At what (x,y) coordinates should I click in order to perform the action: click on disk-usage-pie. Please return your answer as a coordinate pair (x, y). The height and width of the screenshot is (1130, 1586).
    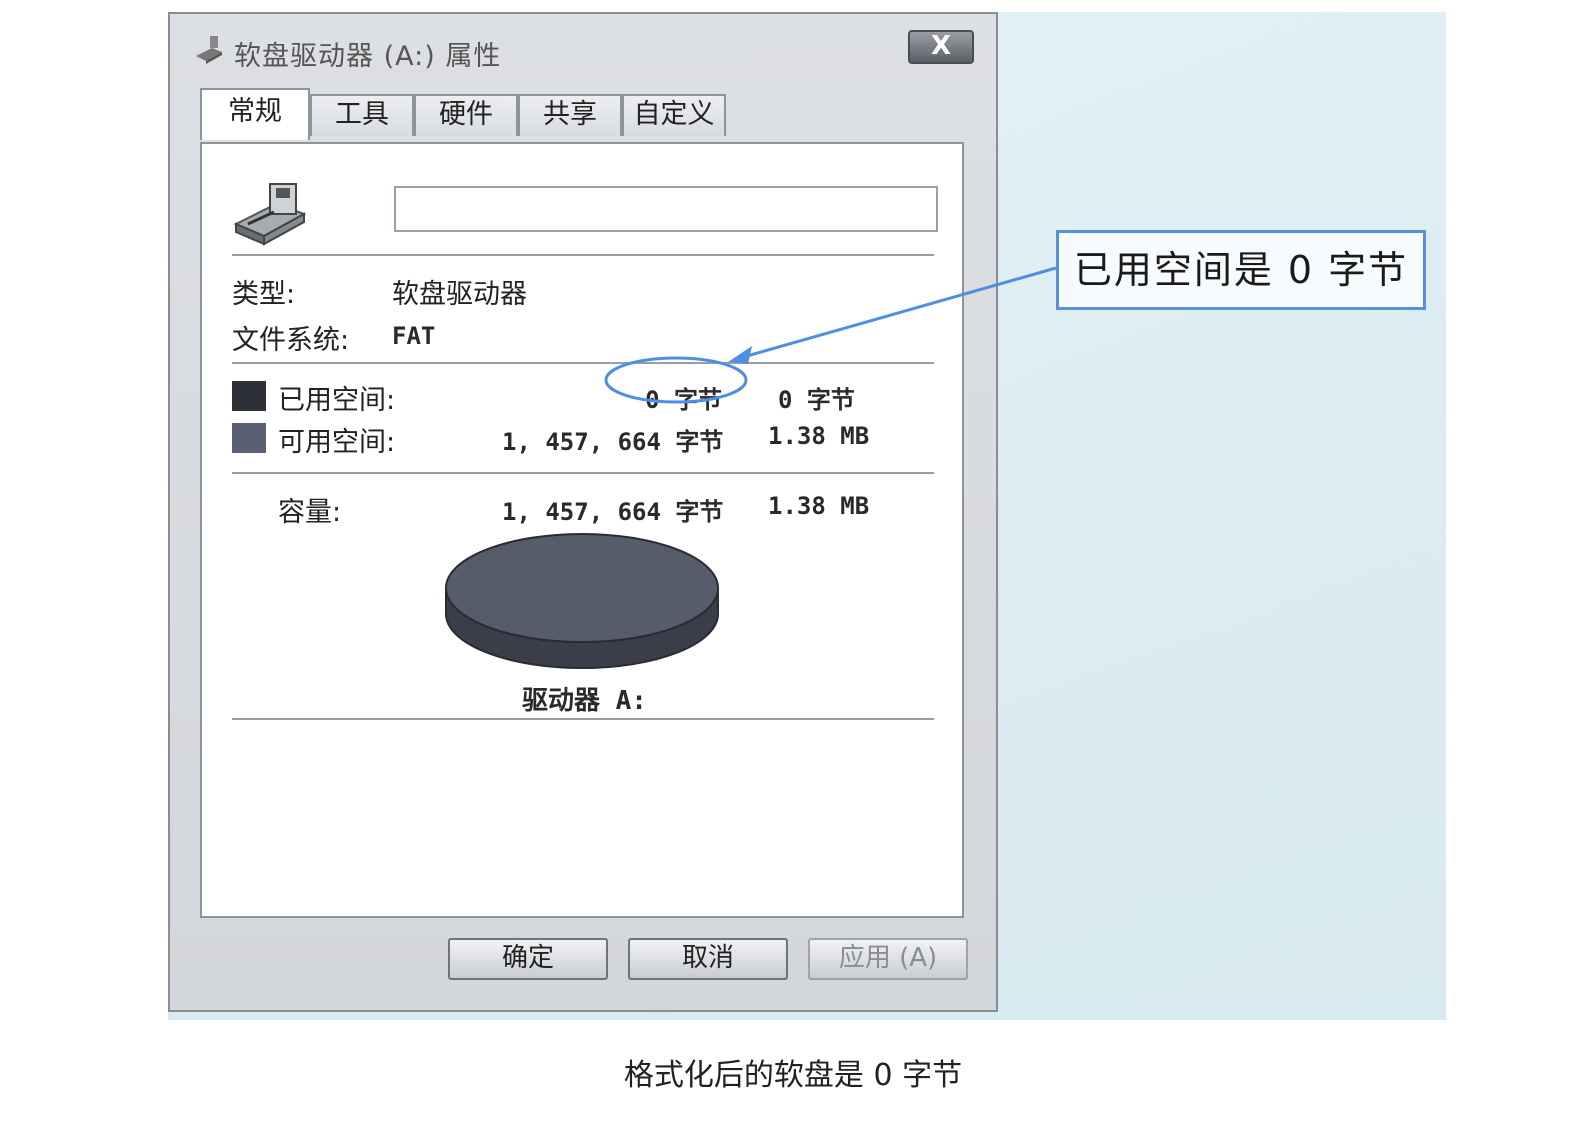
    Looking at the image, I should click on (582, 601).